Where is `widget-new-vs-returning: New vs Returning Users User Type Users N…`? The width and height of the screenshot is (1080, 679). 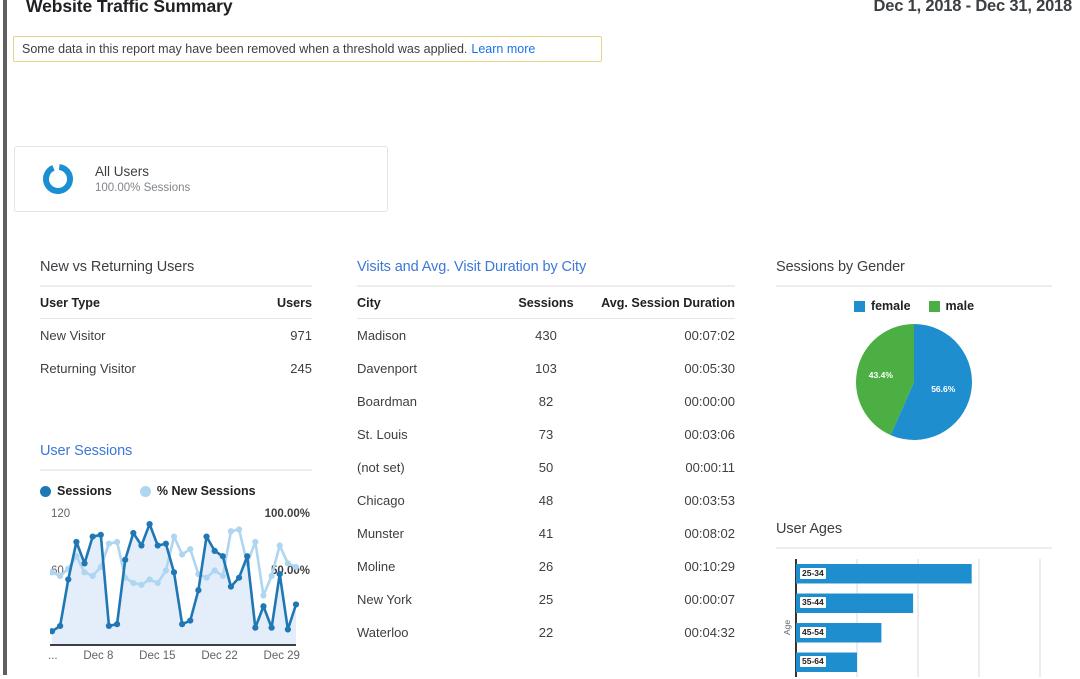
widget-new-vs-returning: New vs Returning Users User Type Users N… is located at coordinates (176, 322).